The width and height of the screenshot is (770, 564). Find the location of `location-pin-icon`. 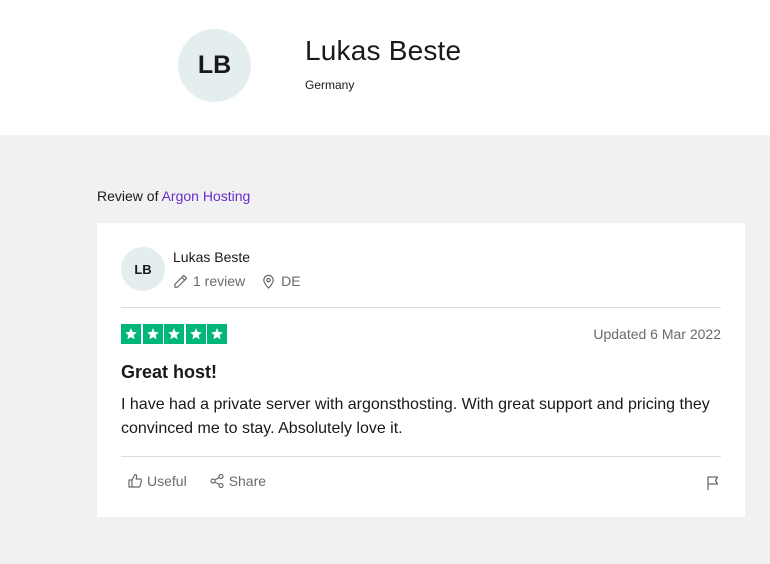

location-pin-icon is located at coordinates (268, 281).